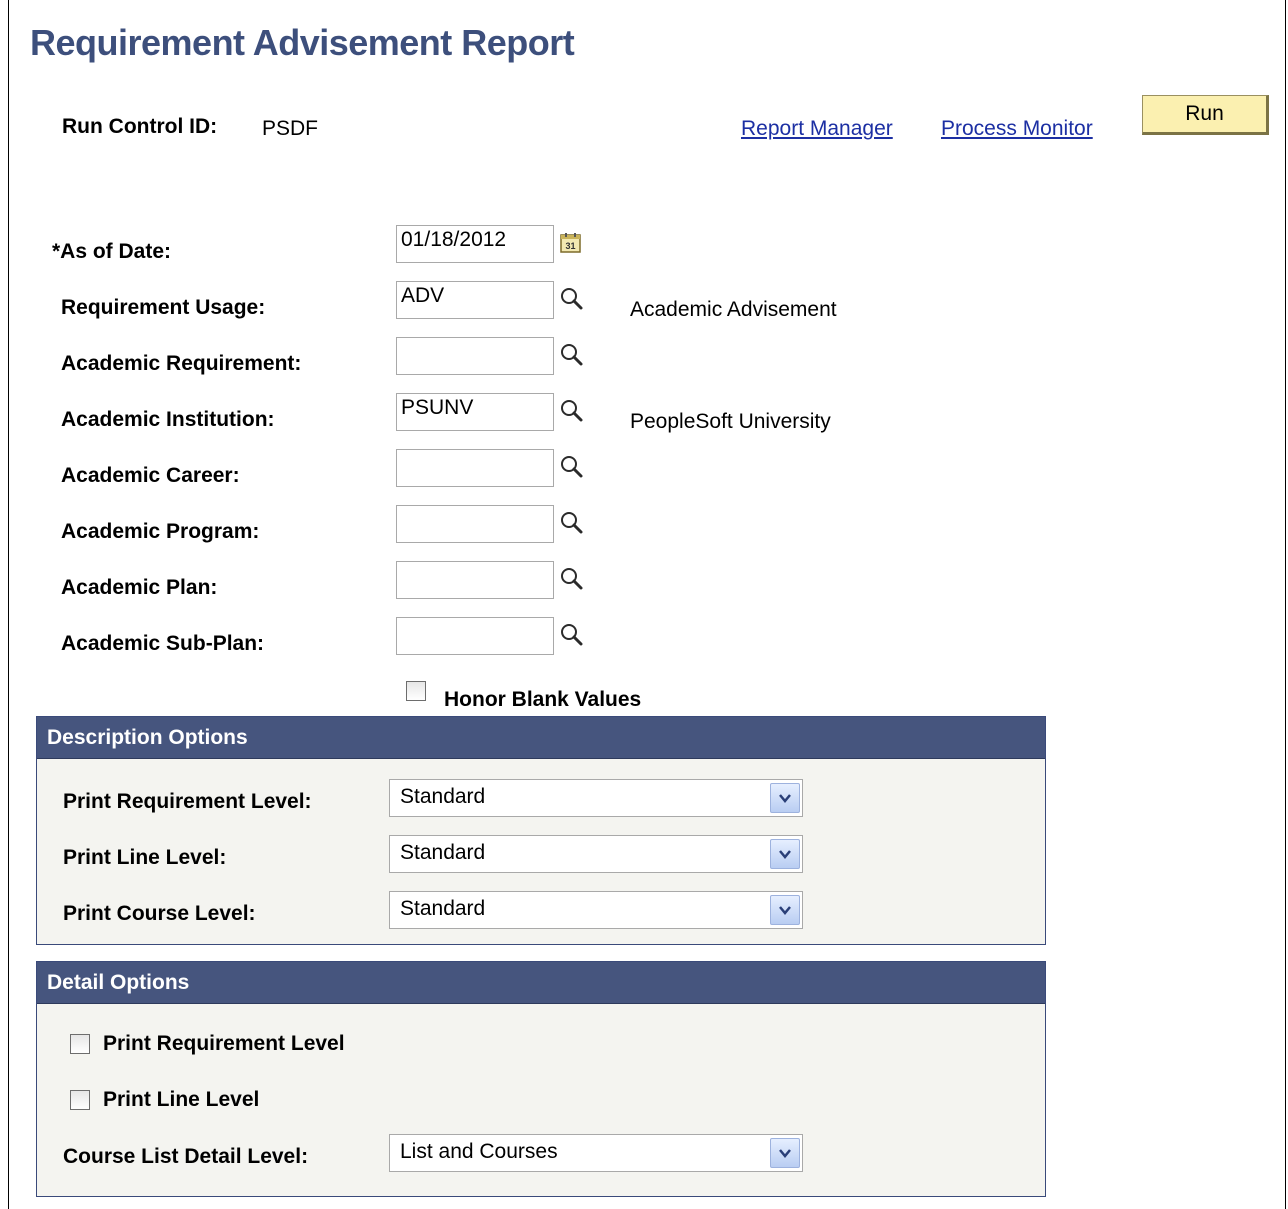 The image size is (1288, 1209). I want to click on print-line-level-select: Standard, so click(596, 854).